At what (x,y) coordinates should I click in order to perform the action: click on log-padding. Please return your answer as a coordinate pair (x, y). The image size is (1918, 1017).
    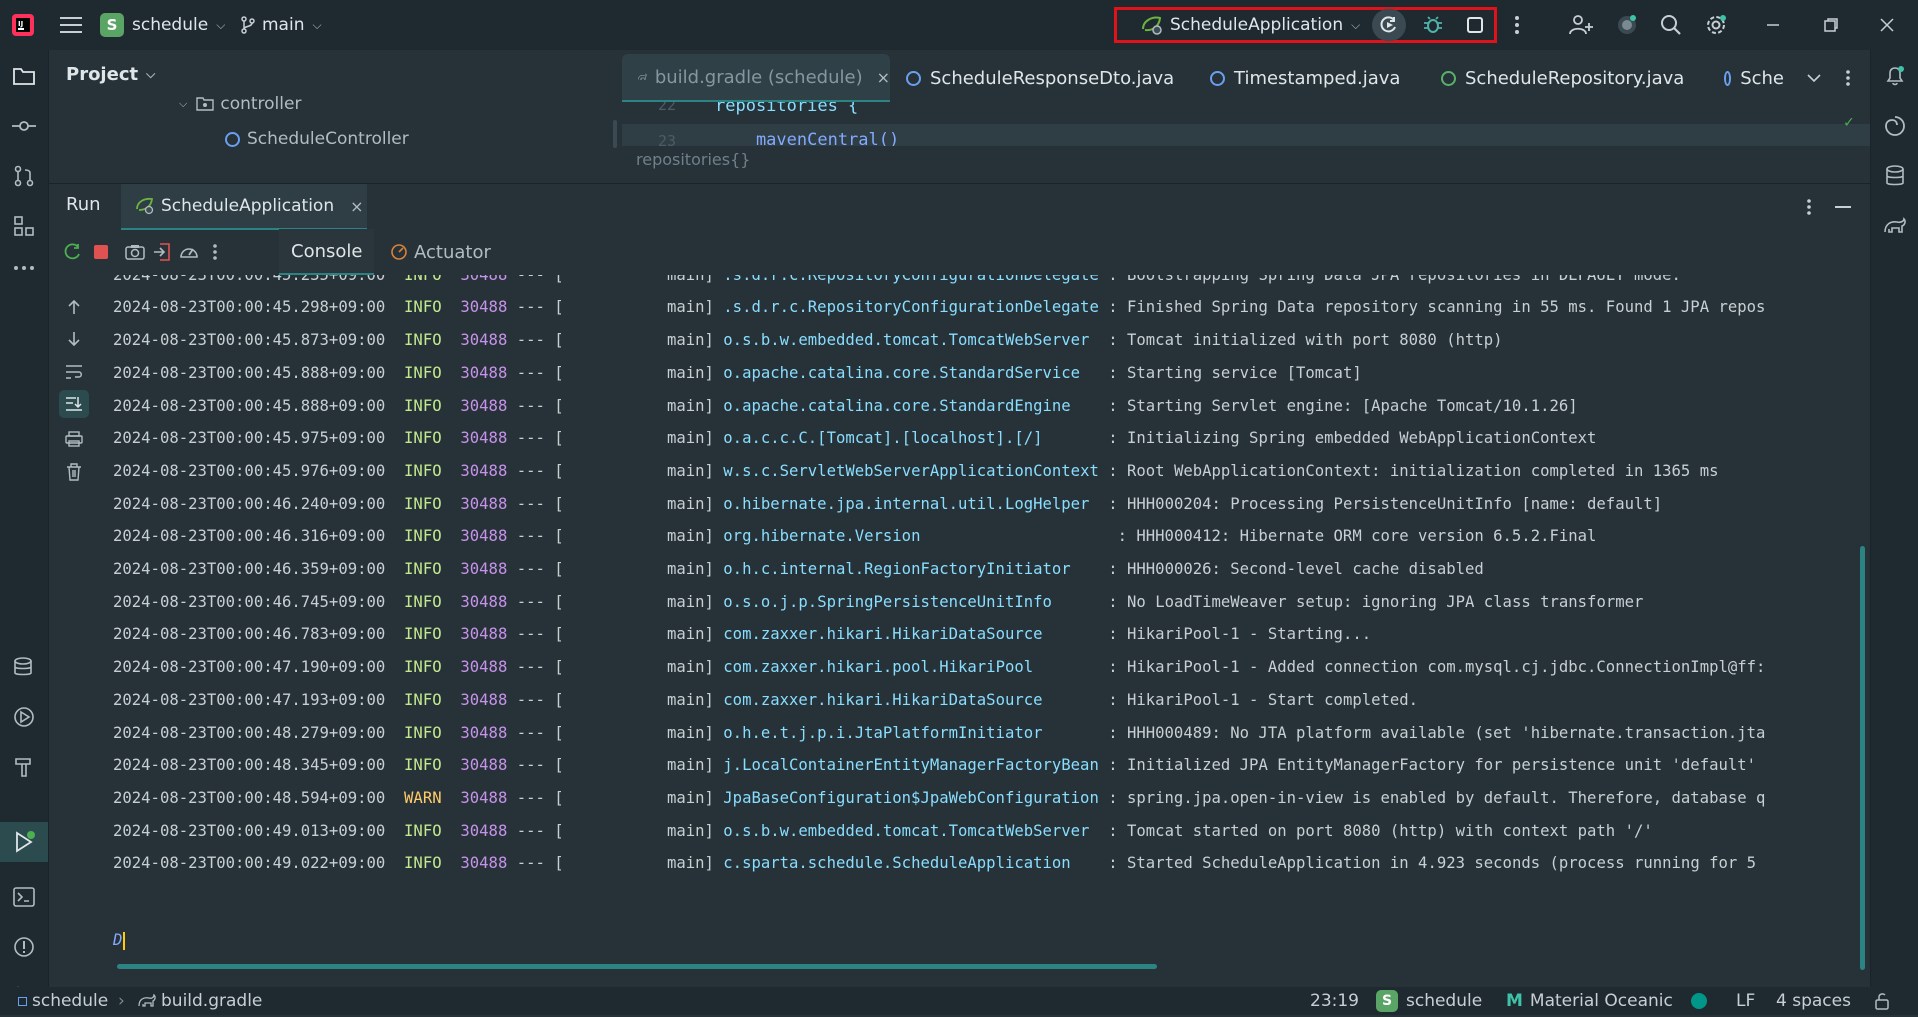
    Looking at the image, I should click on (1018, 536).